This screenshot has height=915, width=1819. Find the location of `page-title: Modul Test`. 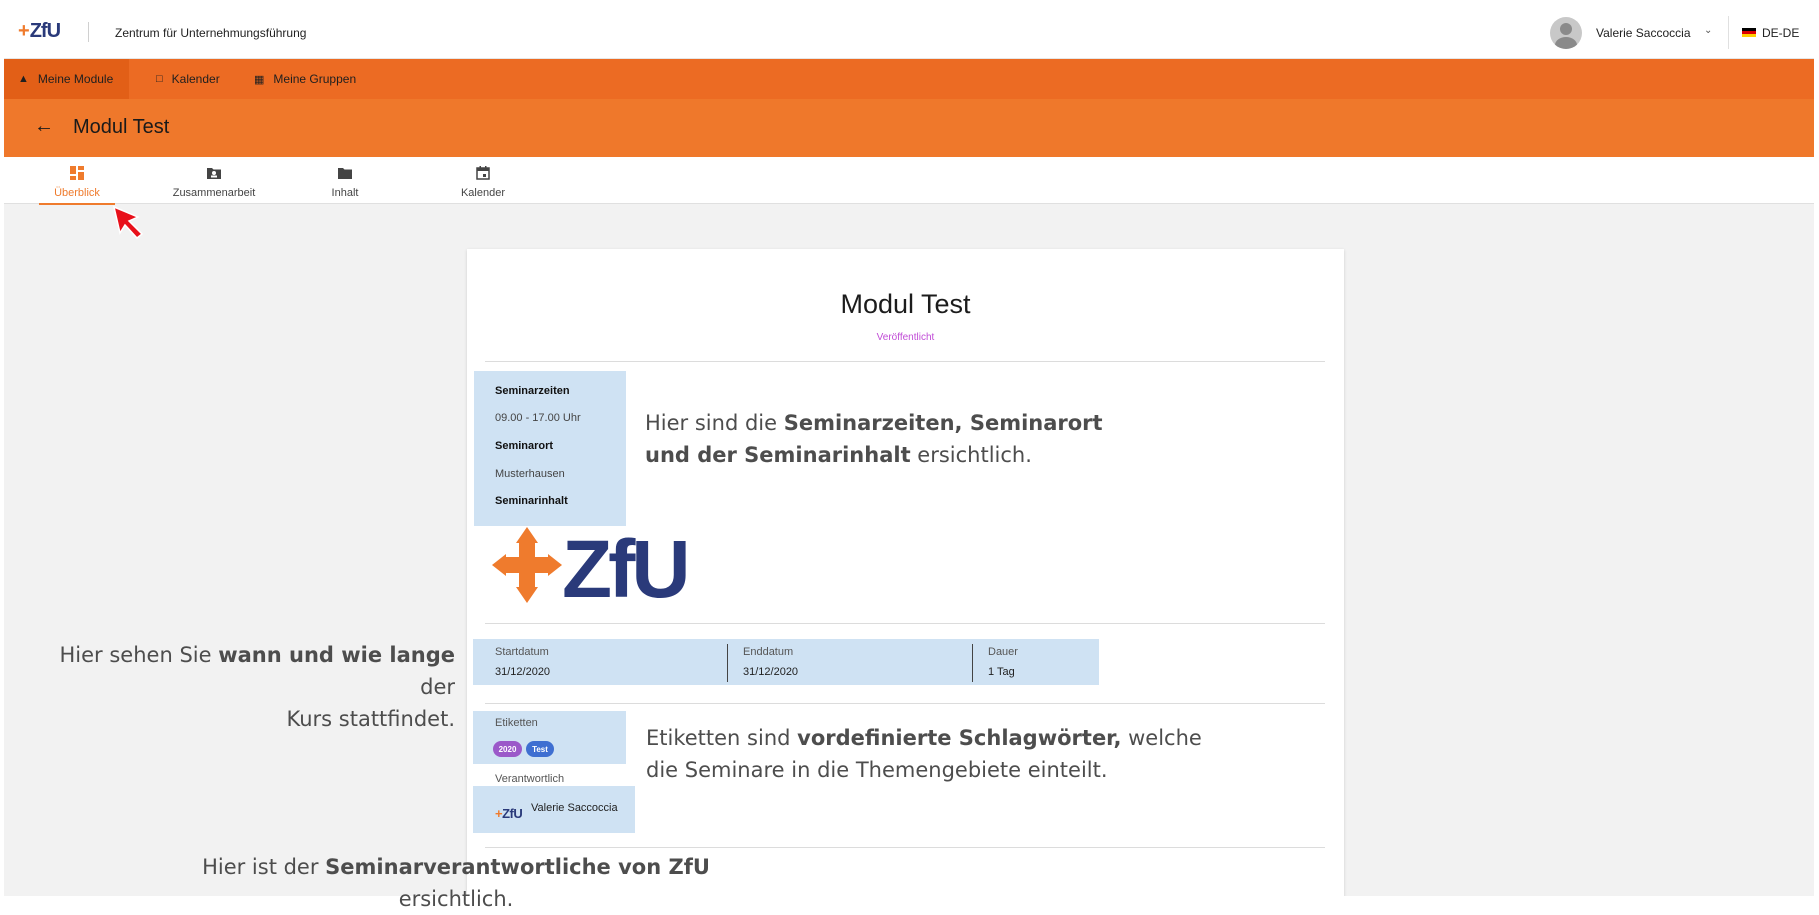

page-title: Modul Test is located at coordinates (121, 127).